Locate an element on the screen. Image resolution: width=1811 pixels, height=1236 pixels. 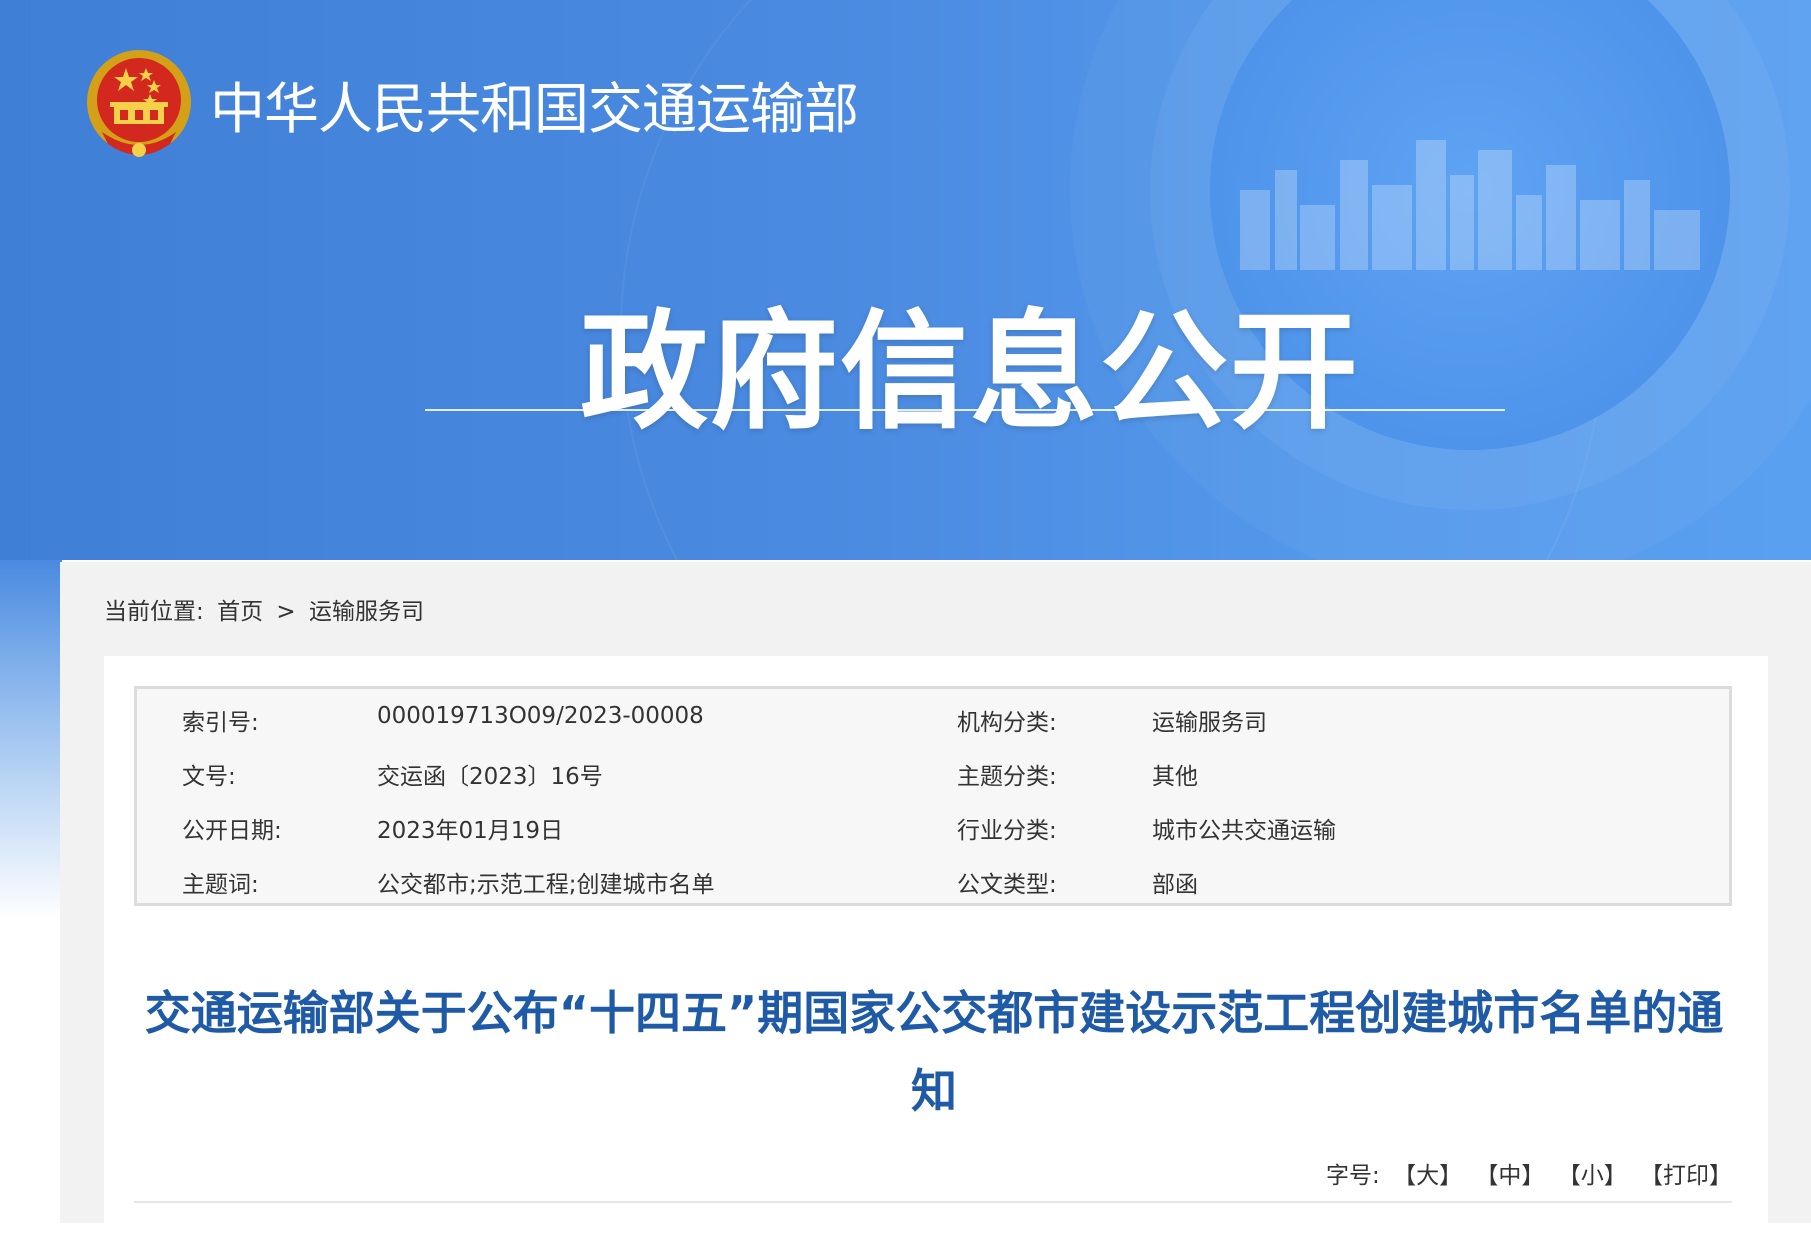
metadata-value: 2023年01月19日 is located at coordinates (470, 831).